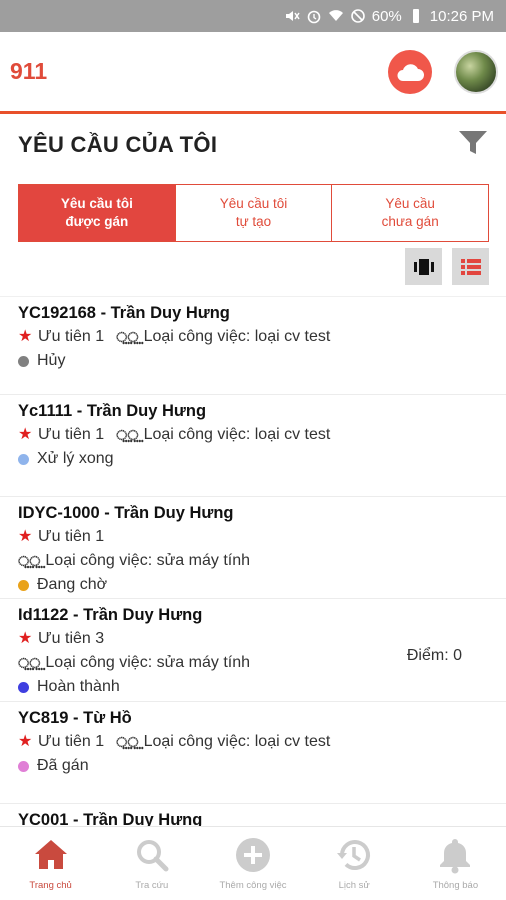 This screenshot has width=506, height=900. I want to click on tab-label: Yêu cầu tôi tự tạo, so click(253, 212).